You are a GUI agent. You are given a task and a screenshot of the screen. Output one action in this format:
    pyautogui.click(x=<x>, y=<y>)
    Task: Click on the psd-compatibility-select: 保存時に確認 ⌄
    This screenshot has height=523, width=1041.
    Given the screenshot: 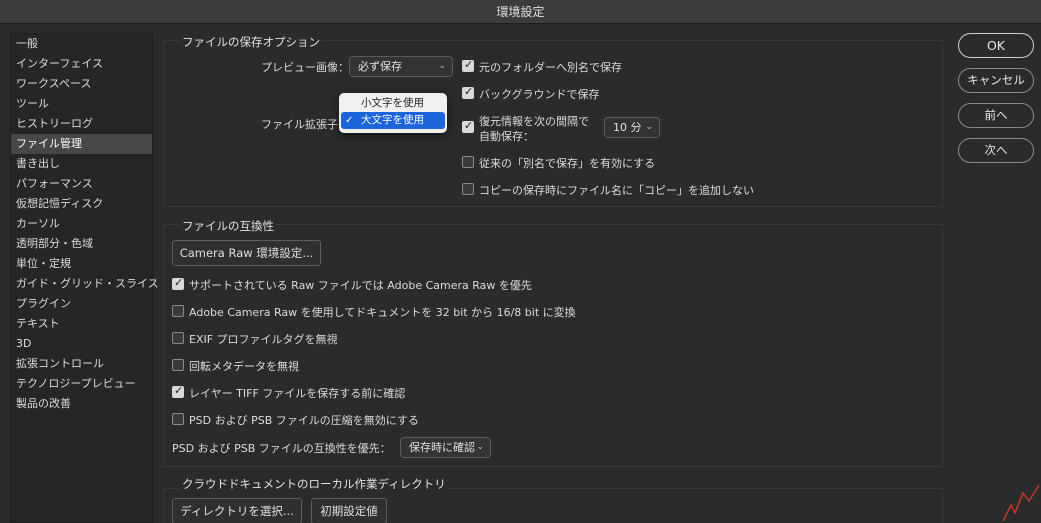 What is the action you would take?
    pyautogui.click(x=445, y=447)
    